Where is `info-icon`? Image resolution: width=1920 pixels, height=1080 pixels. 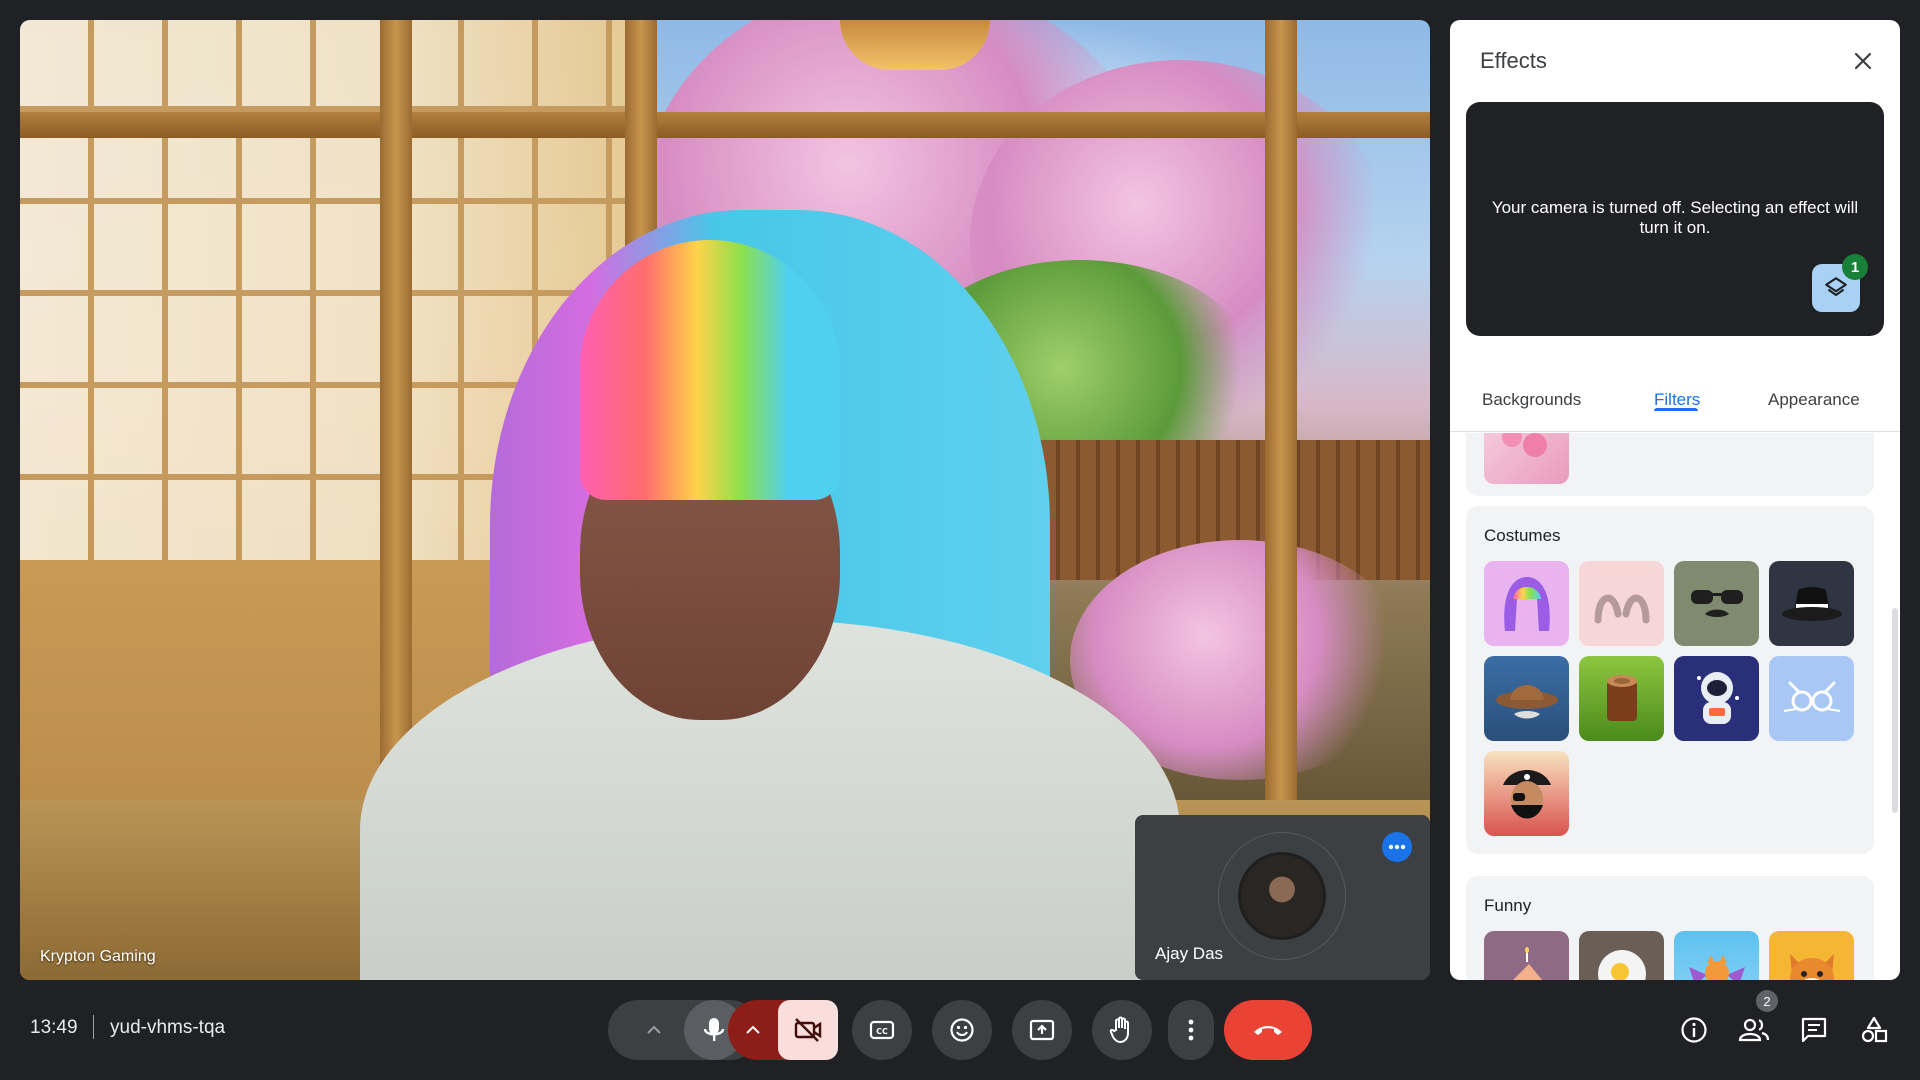
info-icon is located at coordinates (1694, 1030).